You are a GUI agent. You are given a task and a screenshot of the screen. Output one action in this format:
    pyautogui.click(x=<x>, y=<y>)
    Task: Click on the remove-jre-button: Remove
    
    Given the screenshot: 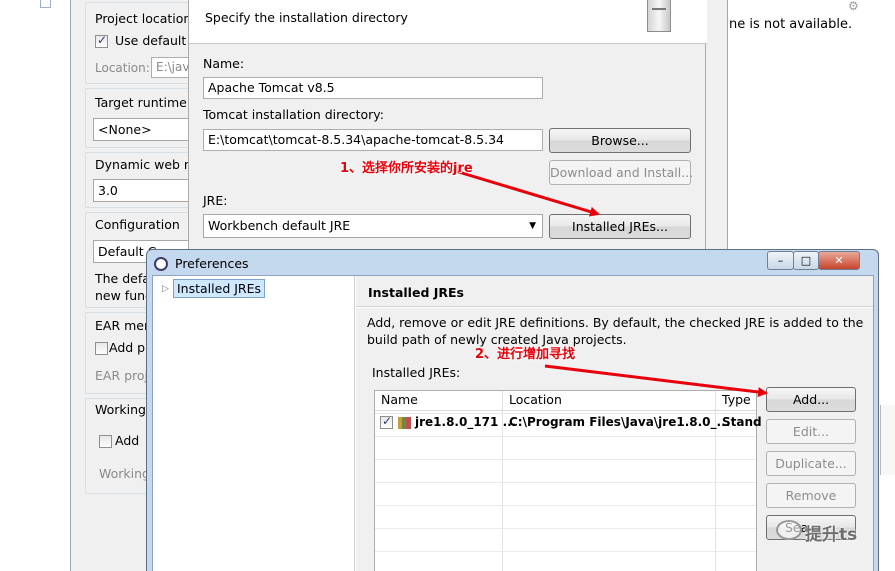 What is the action you would take?
    pyautogui.click(x=811, y=495)
    